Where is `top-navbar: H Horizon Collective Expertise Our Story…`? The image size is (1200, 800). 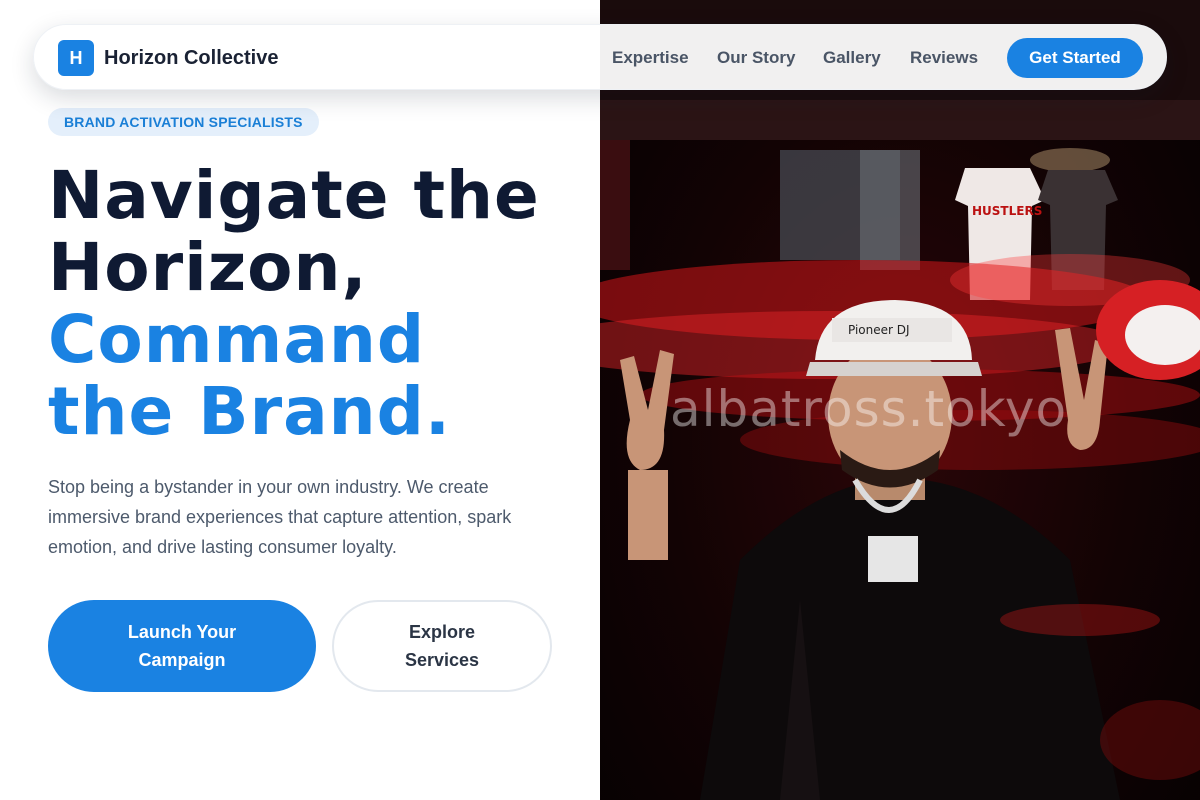 top-navbar: H Horizon Collective Expertise Our Story… is located at coordinates (600, 57).